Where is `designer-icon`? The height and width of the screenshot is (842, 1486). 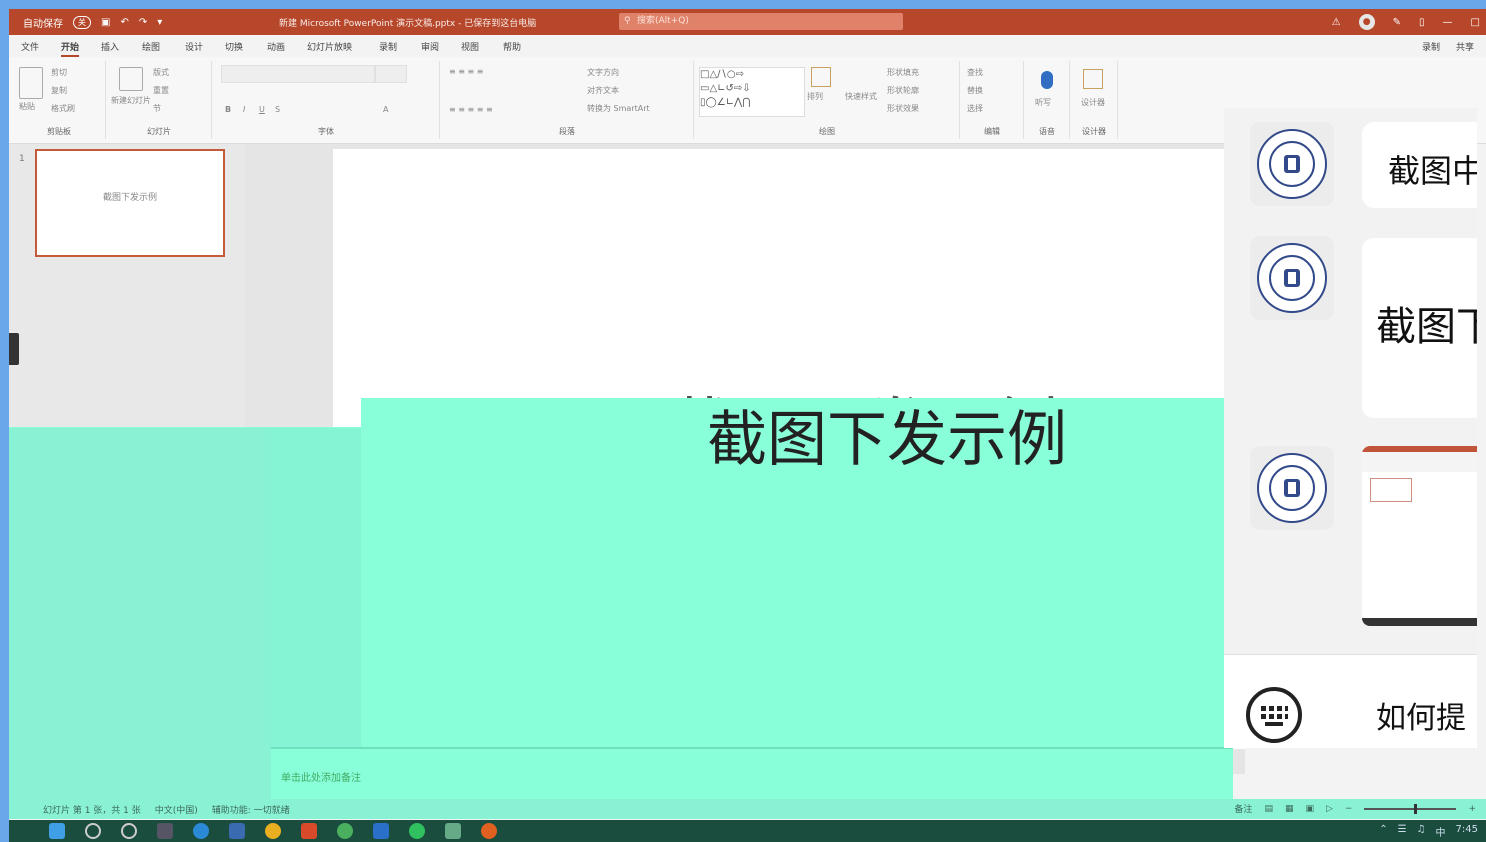 designer-icon is located at coordinates (1093, 79).